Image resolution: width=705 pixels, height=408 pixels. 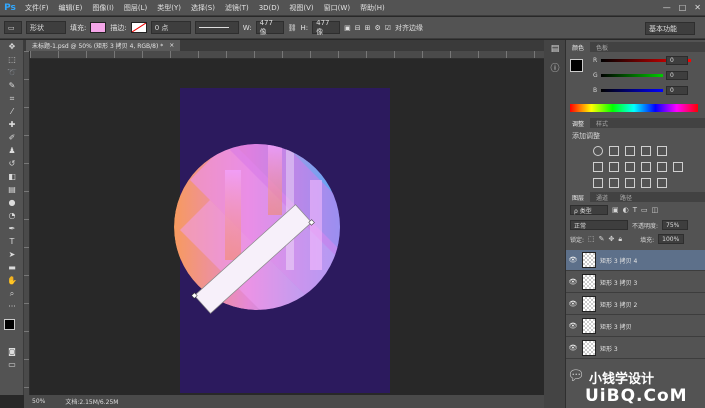 I want to click on channel-mixer-icon, so click(x=662, y=167).